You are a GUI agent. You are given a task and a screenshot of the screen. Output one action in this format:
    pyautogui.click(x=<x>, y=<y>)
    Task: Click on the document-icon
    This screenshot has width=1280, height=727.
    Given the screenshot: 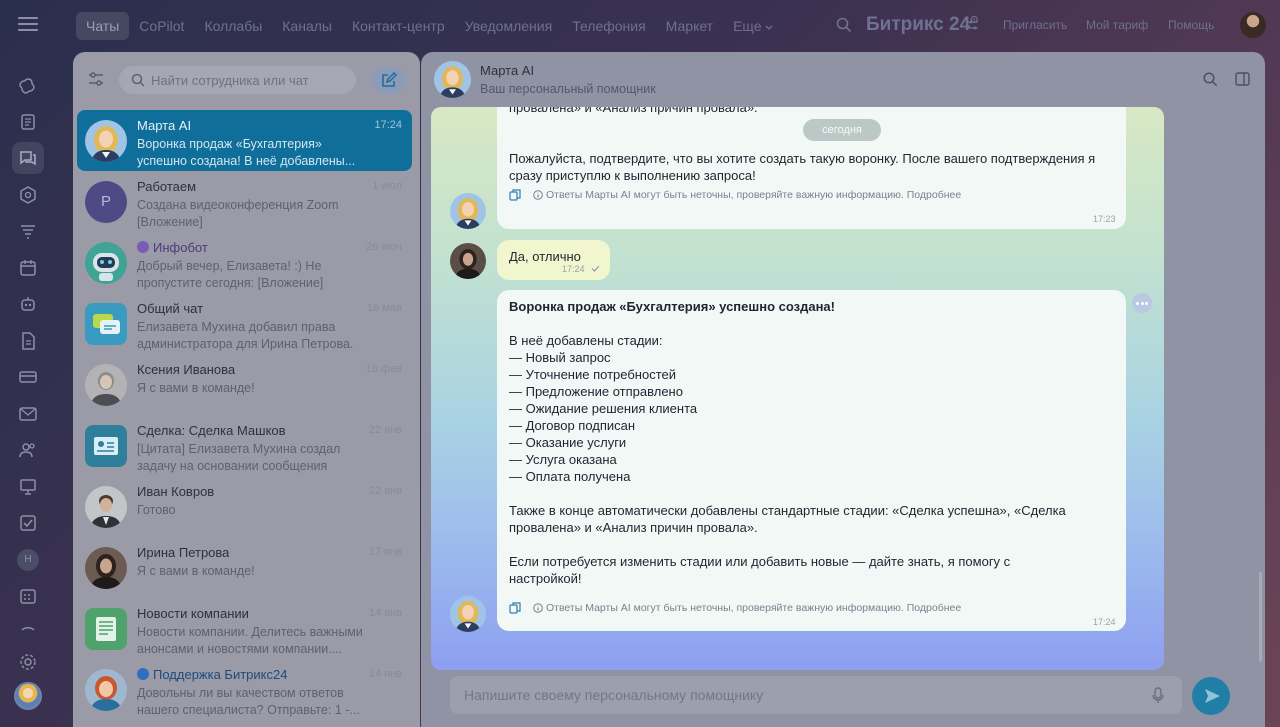 What is the action you would take?
    pyautogui.click(x=28, y=341)
    